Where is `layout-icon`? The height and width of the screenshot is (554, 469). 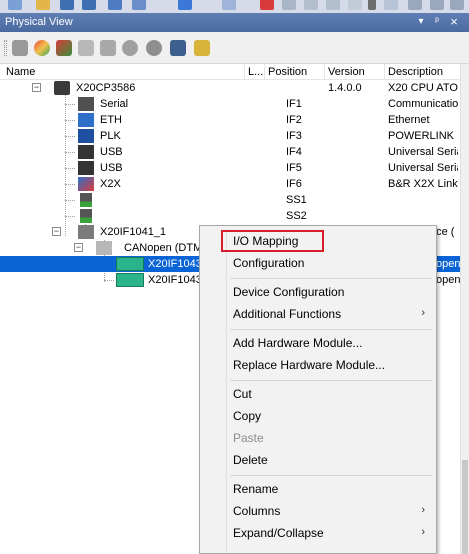
layout-icon is located at coordinates (457, 5).